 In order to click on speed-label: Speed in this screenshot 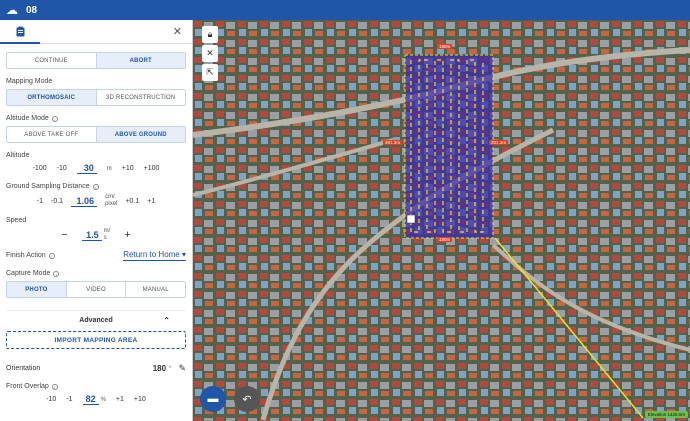, I will do `click(16, 220)`.